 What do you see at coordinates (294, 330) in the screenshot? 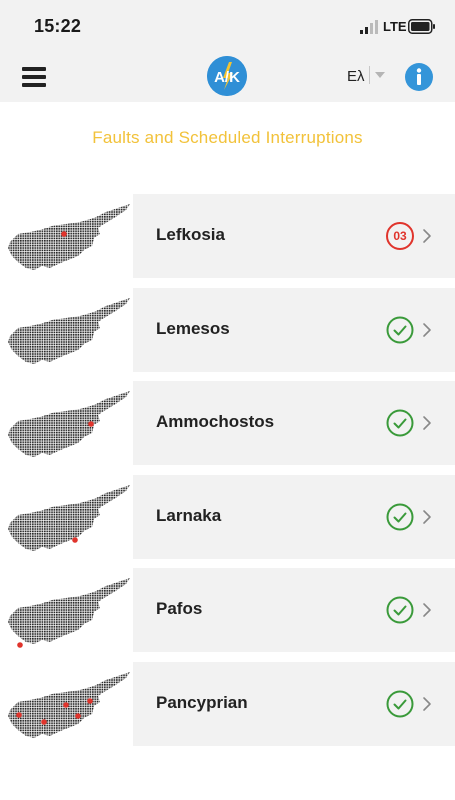
I see `region-card: Lemesos` at bounding box center [294, 330].